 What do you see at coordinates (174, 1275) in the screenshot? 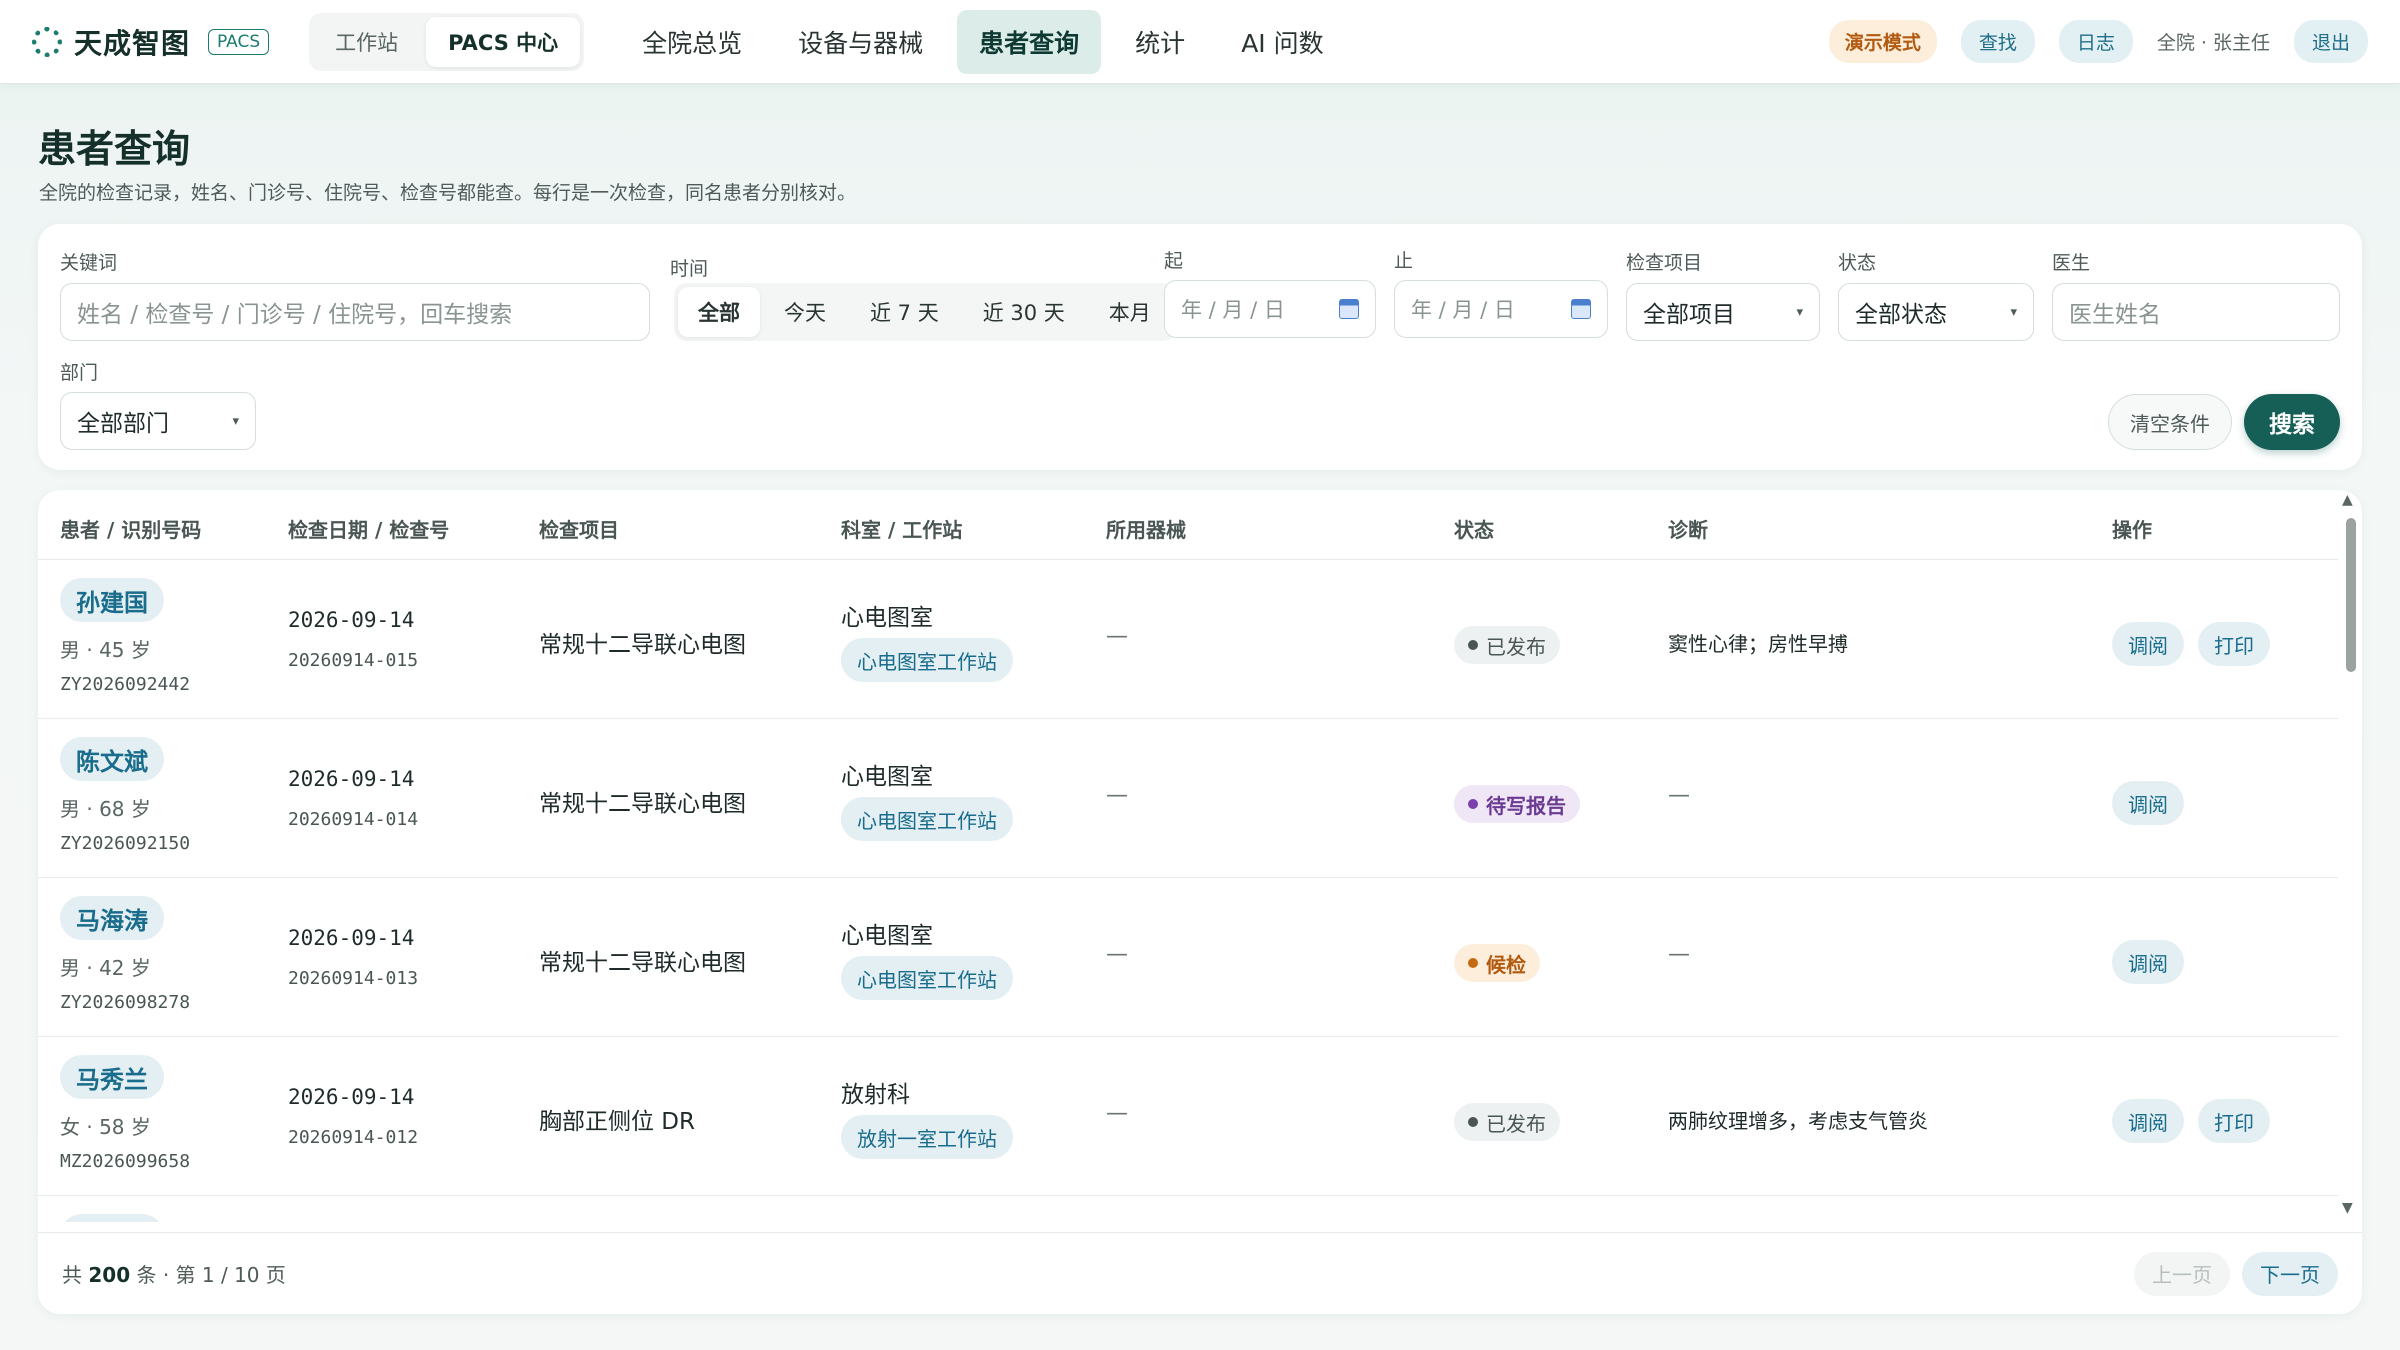
I see `total-count: 共 200 条 · 第 1 / 10 页` at bounding box center [174, 1275].